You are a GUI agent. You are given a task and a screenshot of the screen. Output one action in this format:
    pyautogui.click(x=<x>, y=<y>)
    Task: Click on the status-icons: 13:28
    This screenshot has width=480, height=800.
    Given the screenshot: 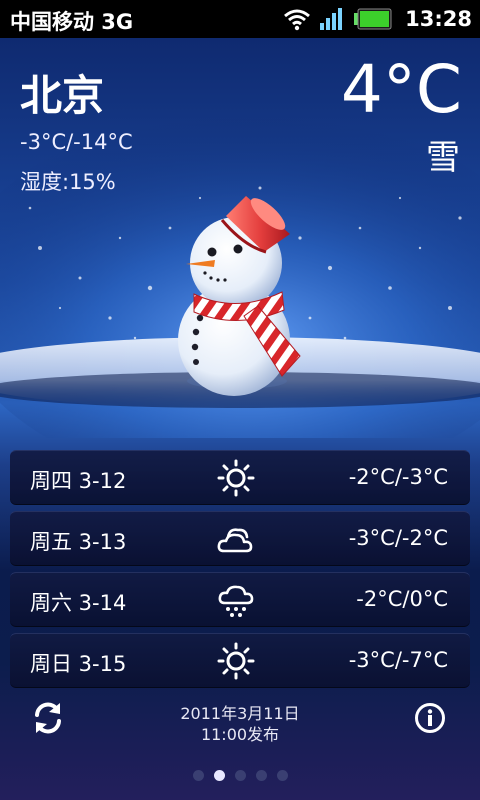 What is the action you would take?
    pyautogui.click(x=377, y=19)
    